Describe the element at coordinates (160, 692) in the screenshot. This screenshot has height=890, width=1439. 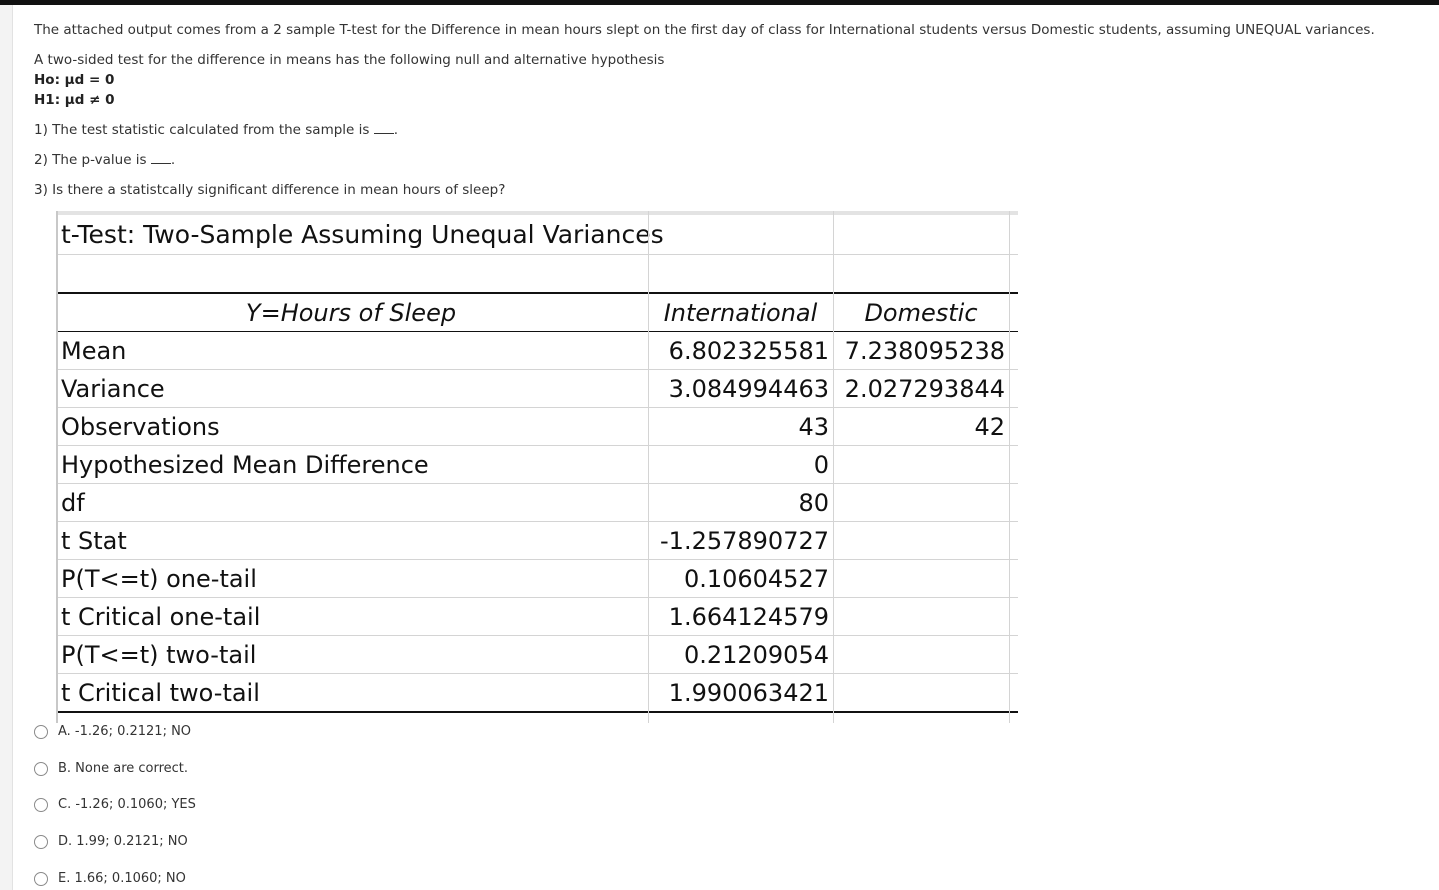
I see `row-label: t Critical two-tail` at that location.